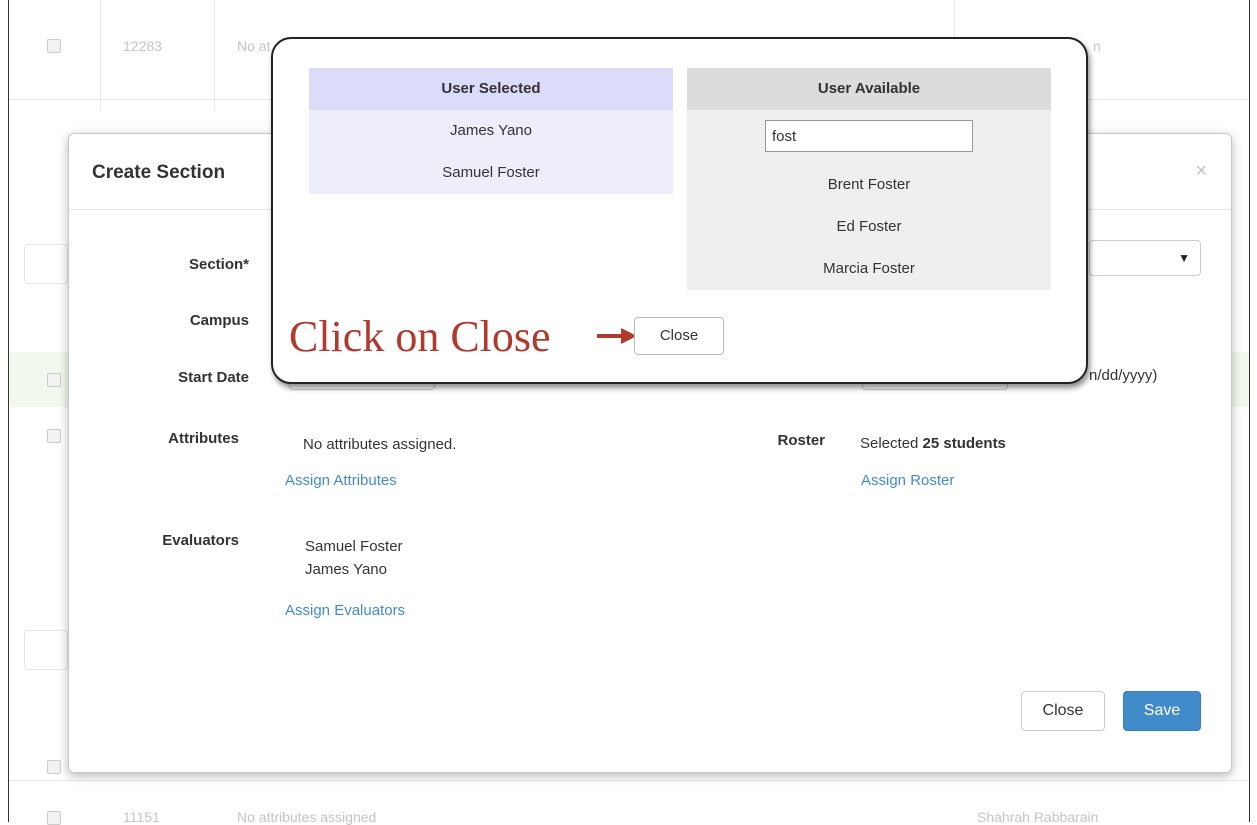  What do you see at coordinates (341, 480) in the screenshot?
I see `assign-attributes-link: Assign Attributes` at bounding box center [341, 480].